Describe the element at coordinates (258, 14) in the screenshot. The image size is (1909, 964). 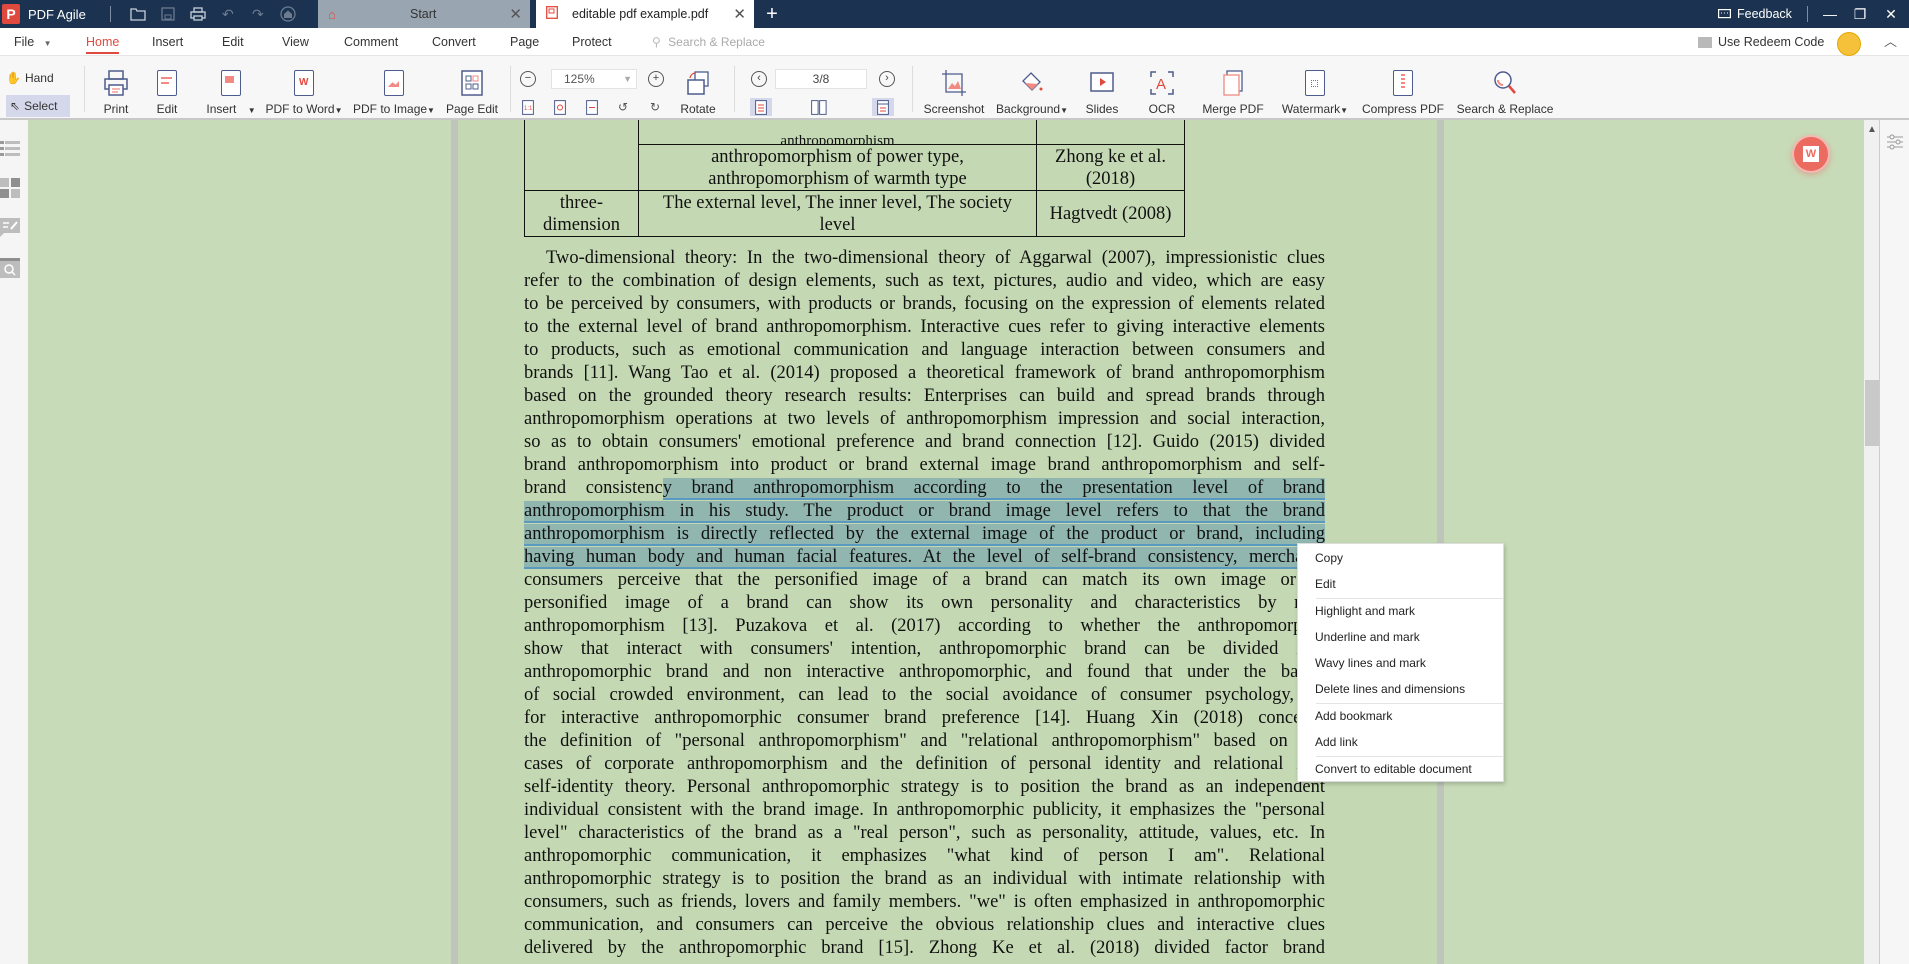
I see `redo-icon: ↷` at that location.